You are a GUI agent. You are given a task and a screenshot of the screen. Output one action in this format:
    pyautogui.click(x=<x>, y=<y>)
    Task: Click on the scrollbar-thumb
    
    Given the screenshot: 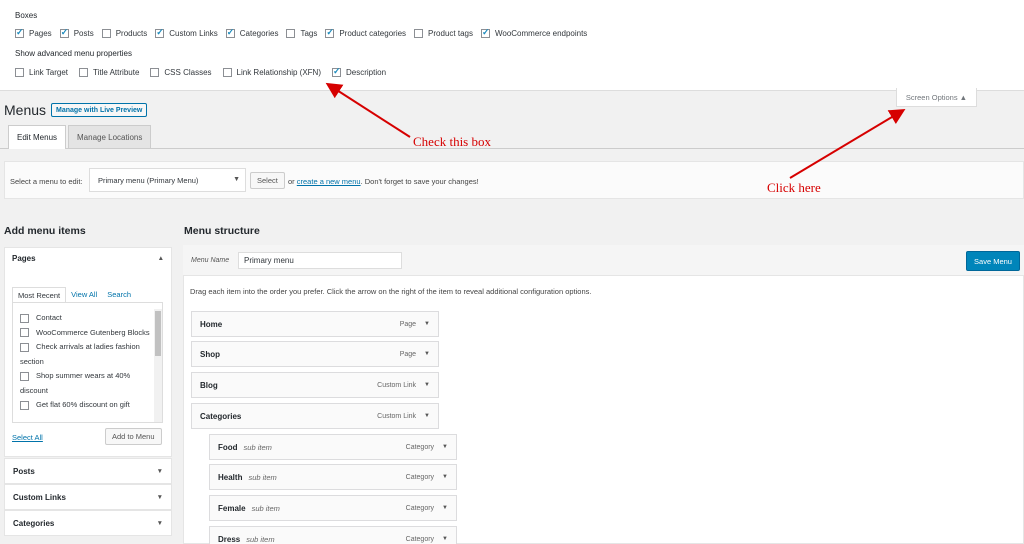 What is the action you would take?
    pyautogui.click(x=158, y=333)
    